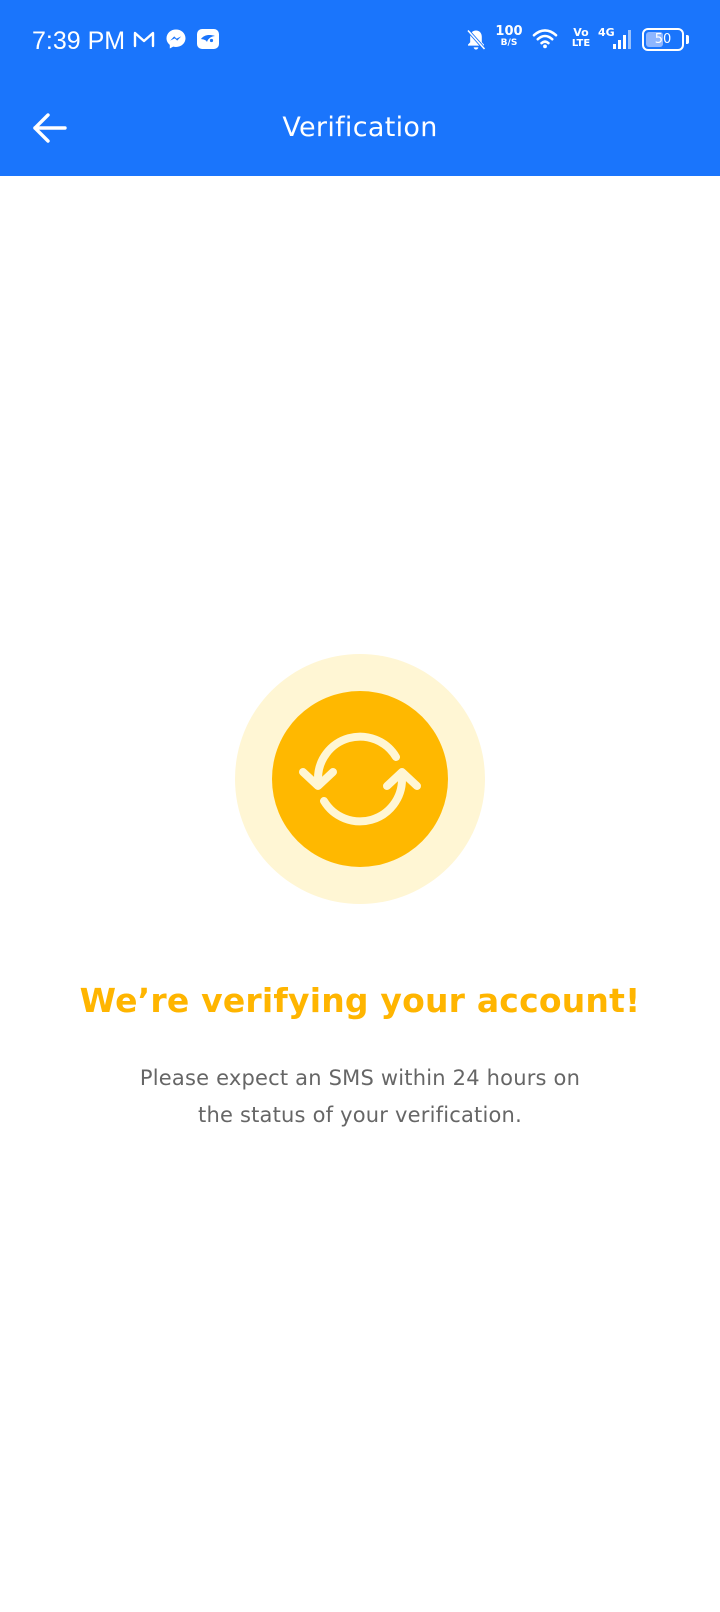 This screenshot has width=720, height=1612. What do you see at coordinates (360, 41) in the screenshot?
I see `status-bar: 7:39 PM 100 B/S Vo LTE 4G 50` at bounding box center [360, 41].